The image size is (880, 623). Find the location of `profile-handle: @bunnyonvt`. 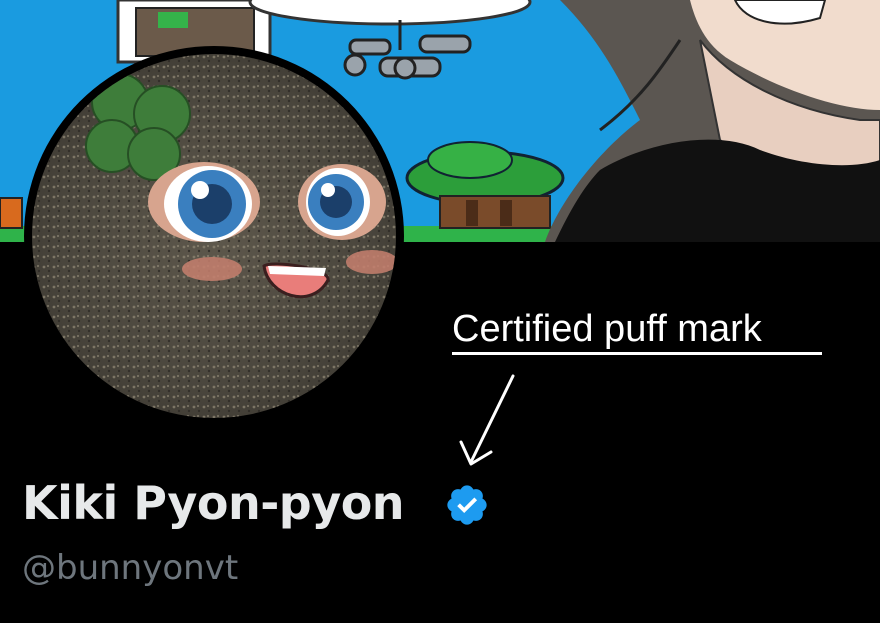

profile-handle: @bunnyonvt is located at coordinates (130, 568).